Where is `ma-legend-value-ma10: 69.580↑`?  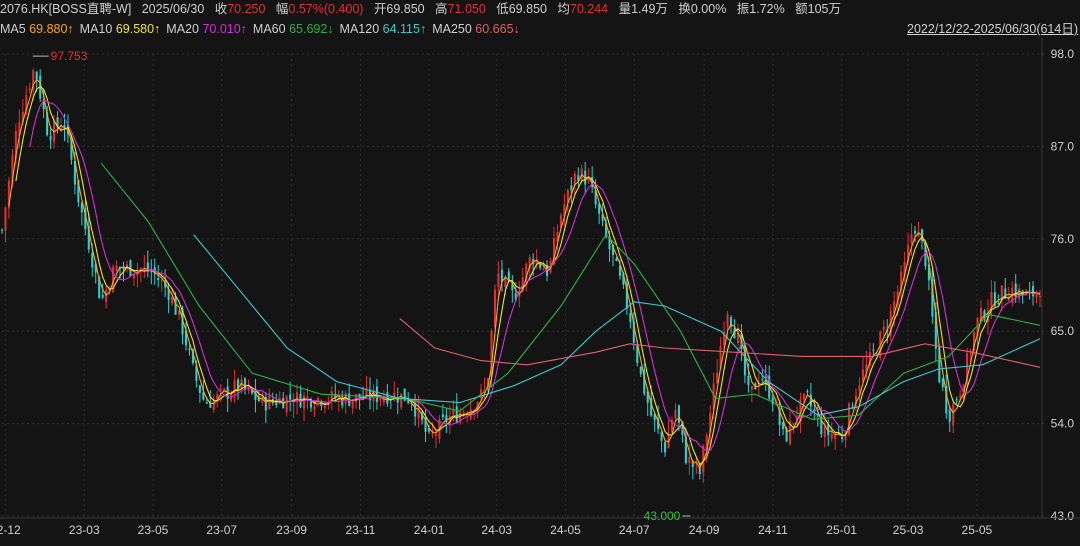 ma-legend-value-ma10: 69.580↑ is located at coordinates (138, 29).